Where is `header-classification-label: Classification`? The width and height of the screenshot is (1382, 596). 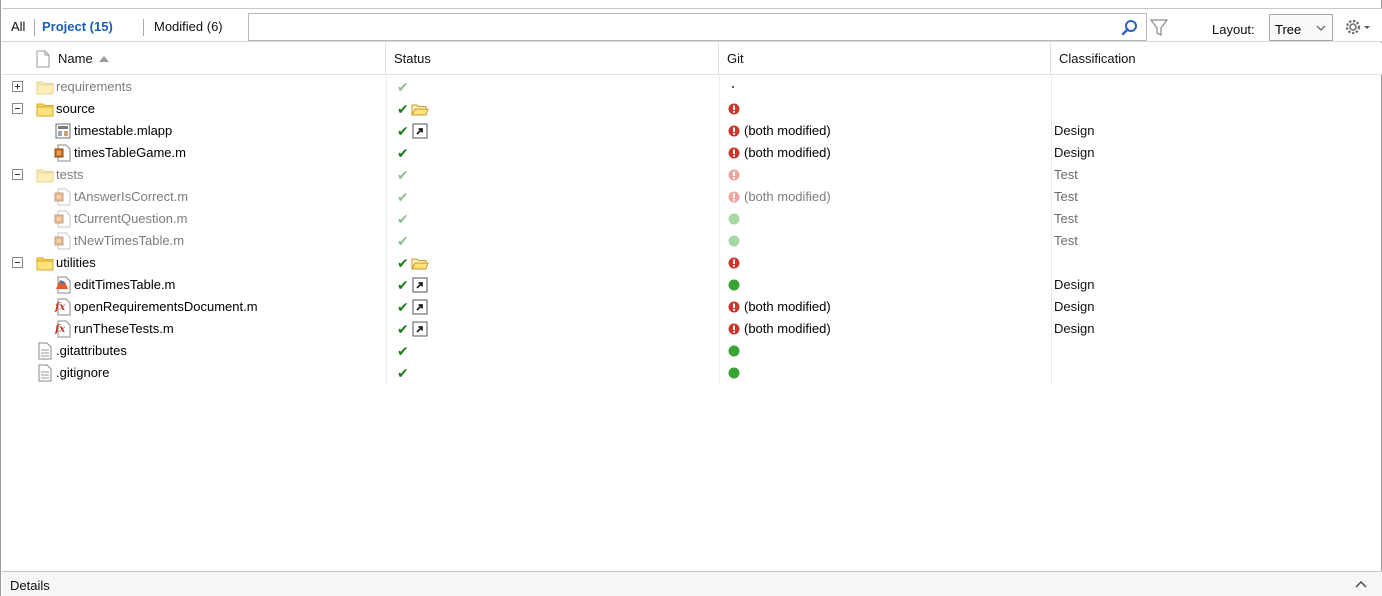 header-classification-label: Classification is located at coordinates (1097, 58).